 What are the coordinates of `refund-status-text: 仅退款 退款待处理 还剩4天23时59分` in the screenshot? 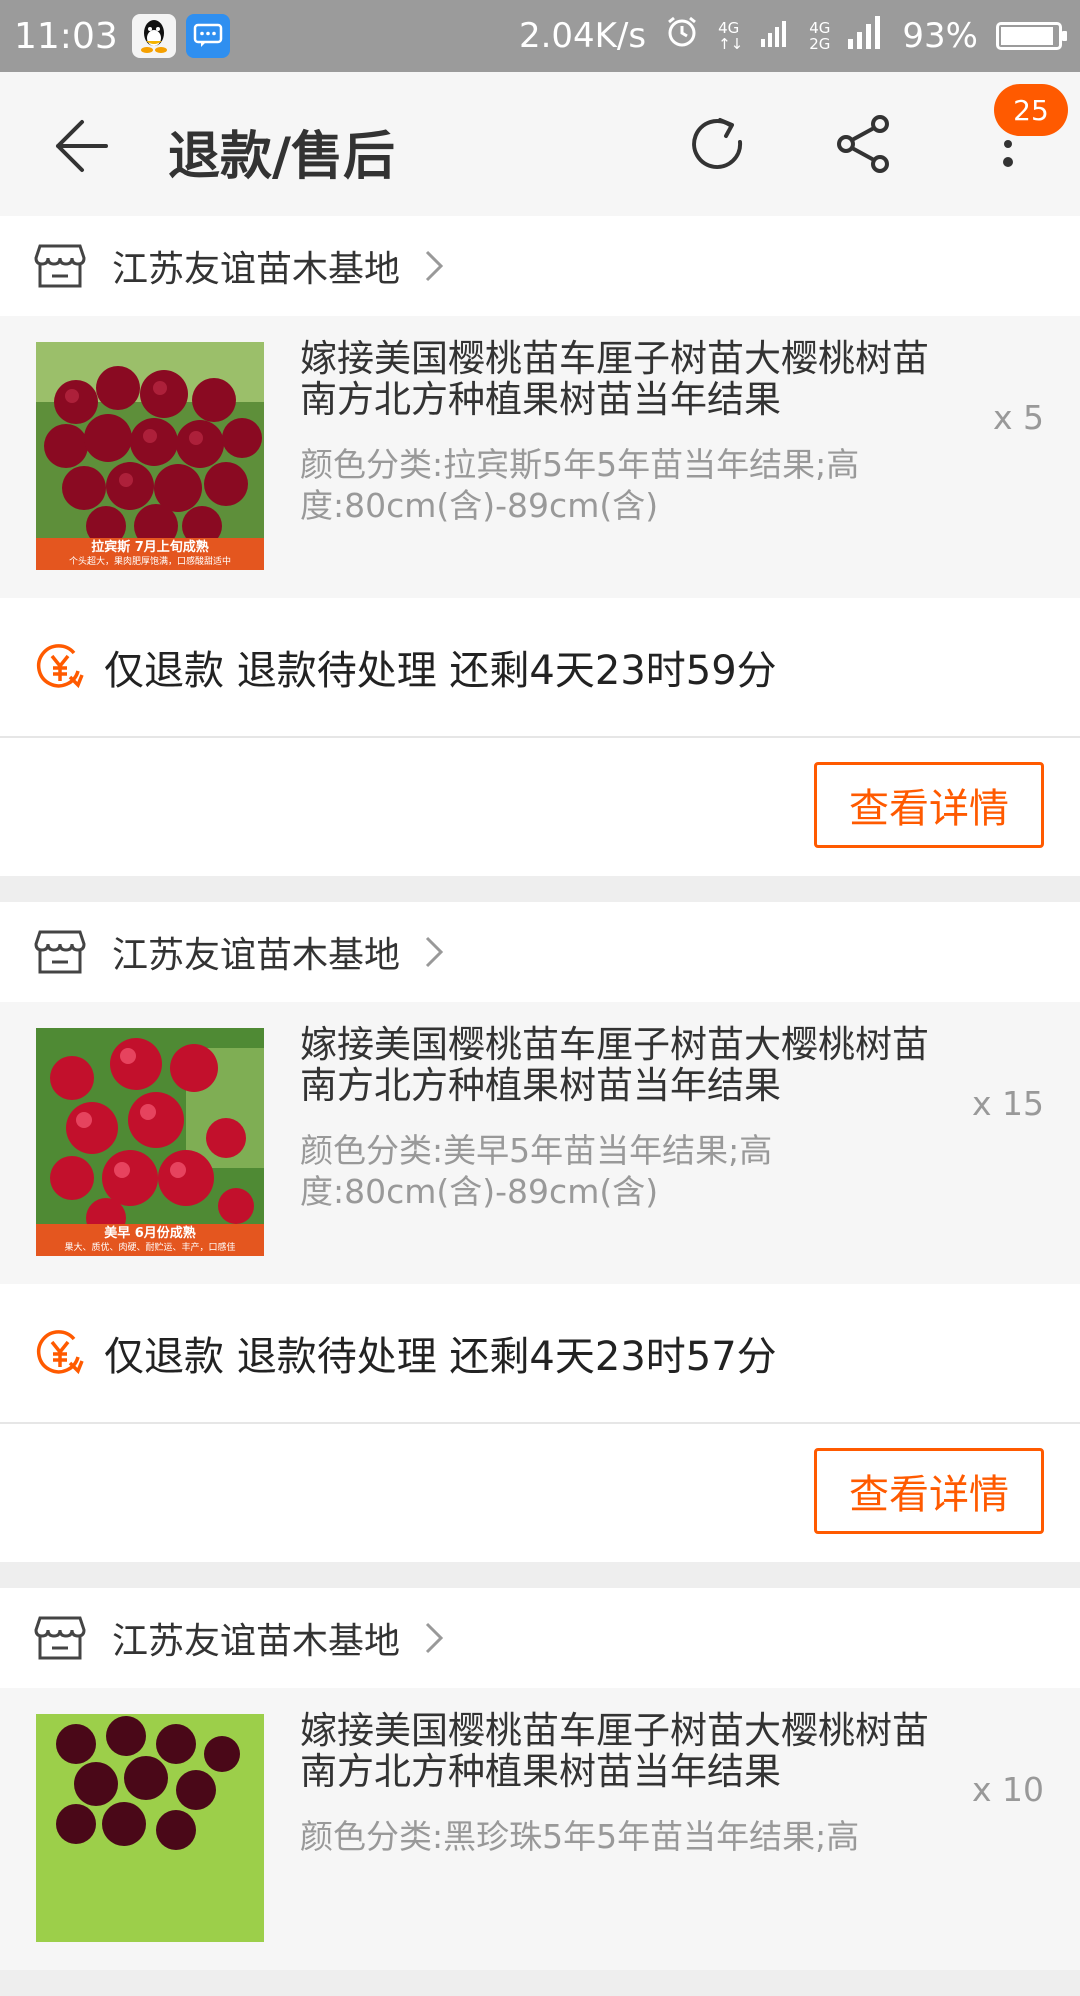 It's located at (440, 671).